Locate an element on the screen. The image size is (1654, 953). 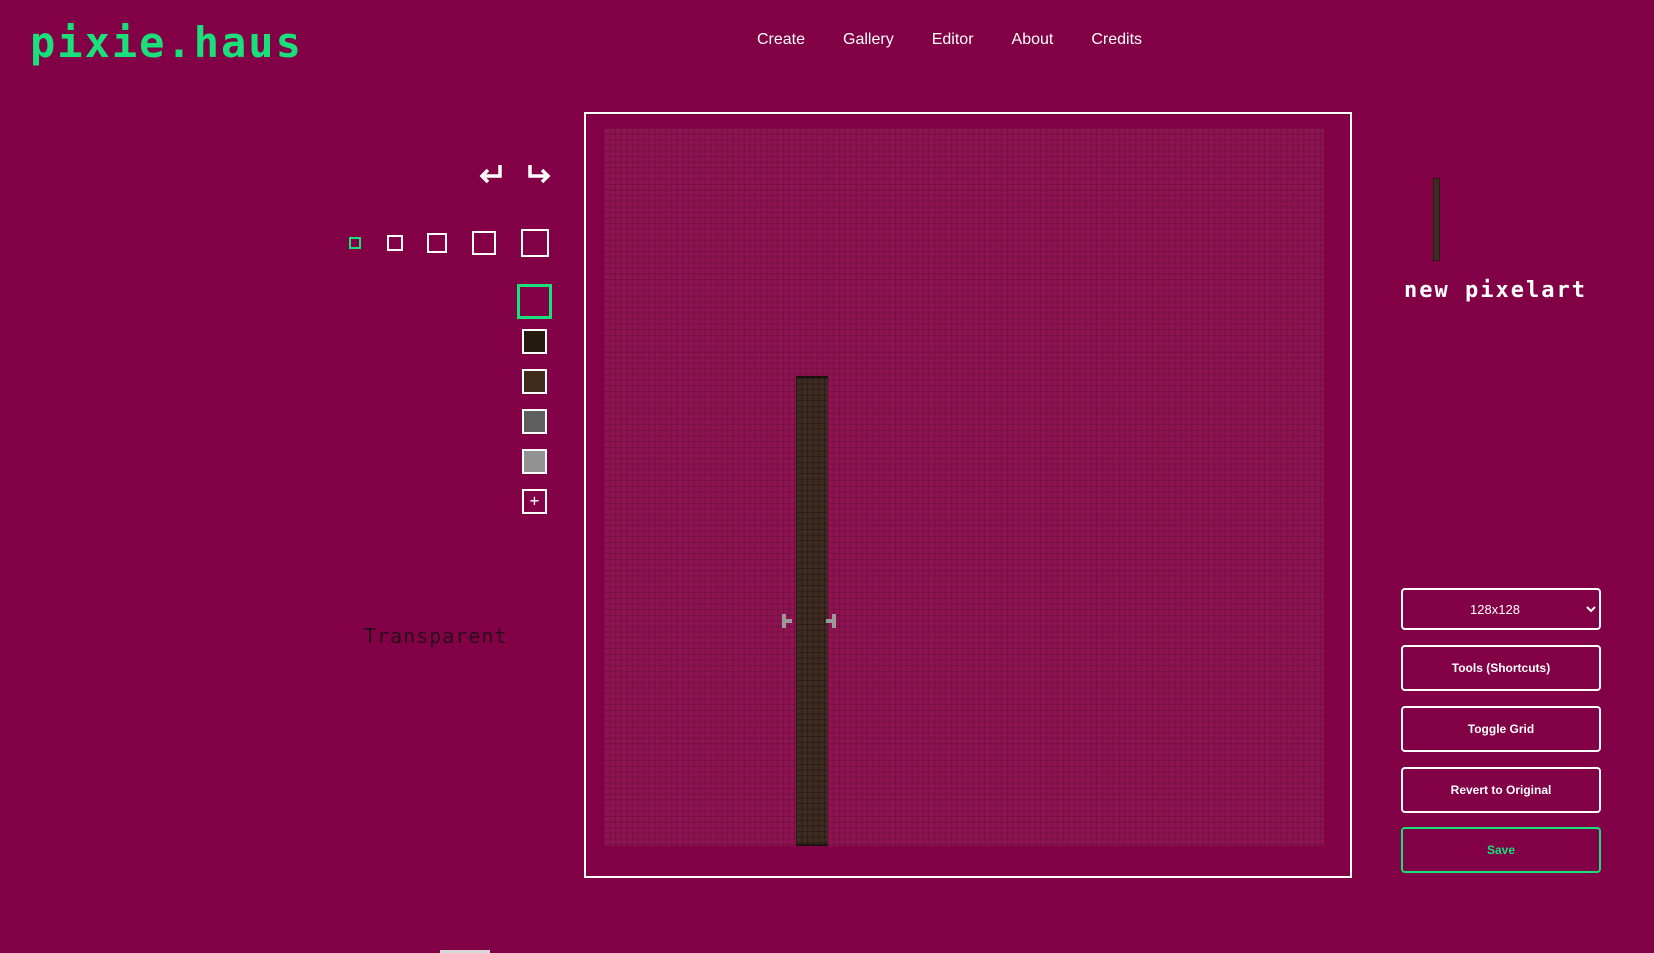
add-color-button: + is located at coordinates (534, 501).